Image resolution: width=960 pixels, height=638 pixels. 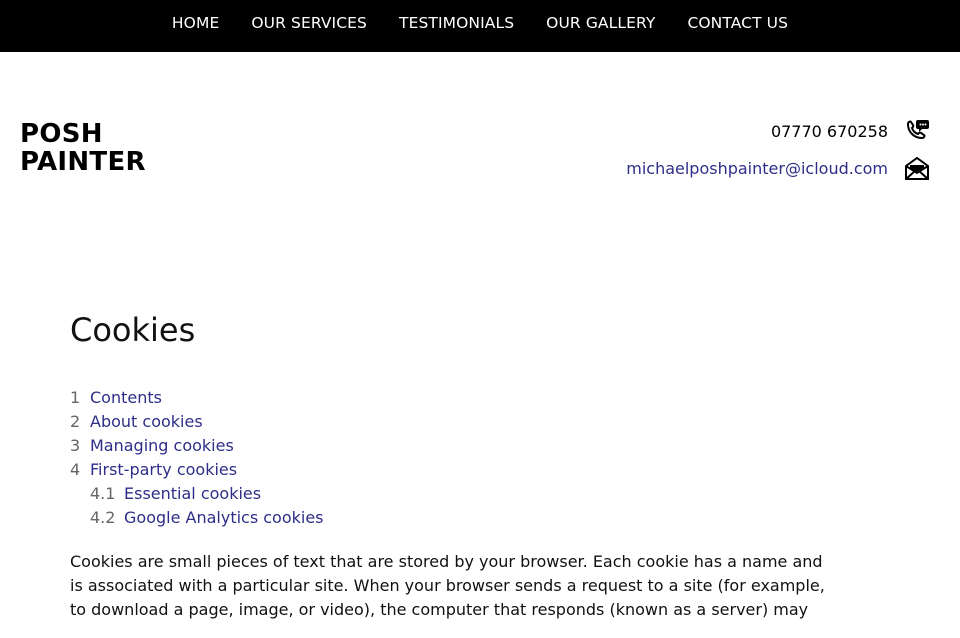 What do you see at coordinates (133, 330) in the screenshot?
I see `page-title: Cookies` at bounding box center [133, 330].